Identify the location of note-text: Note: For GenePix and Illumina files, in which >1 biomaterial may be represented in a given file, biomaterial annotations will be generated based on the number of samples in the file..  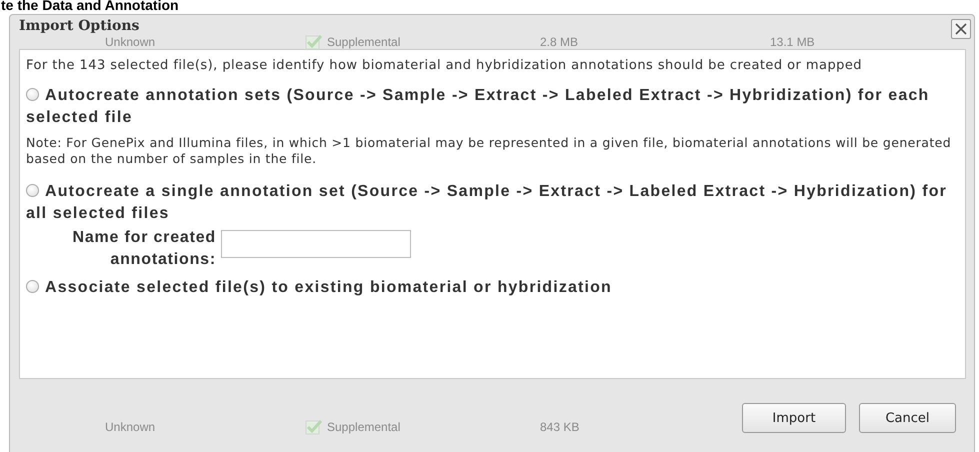
(489, 151).